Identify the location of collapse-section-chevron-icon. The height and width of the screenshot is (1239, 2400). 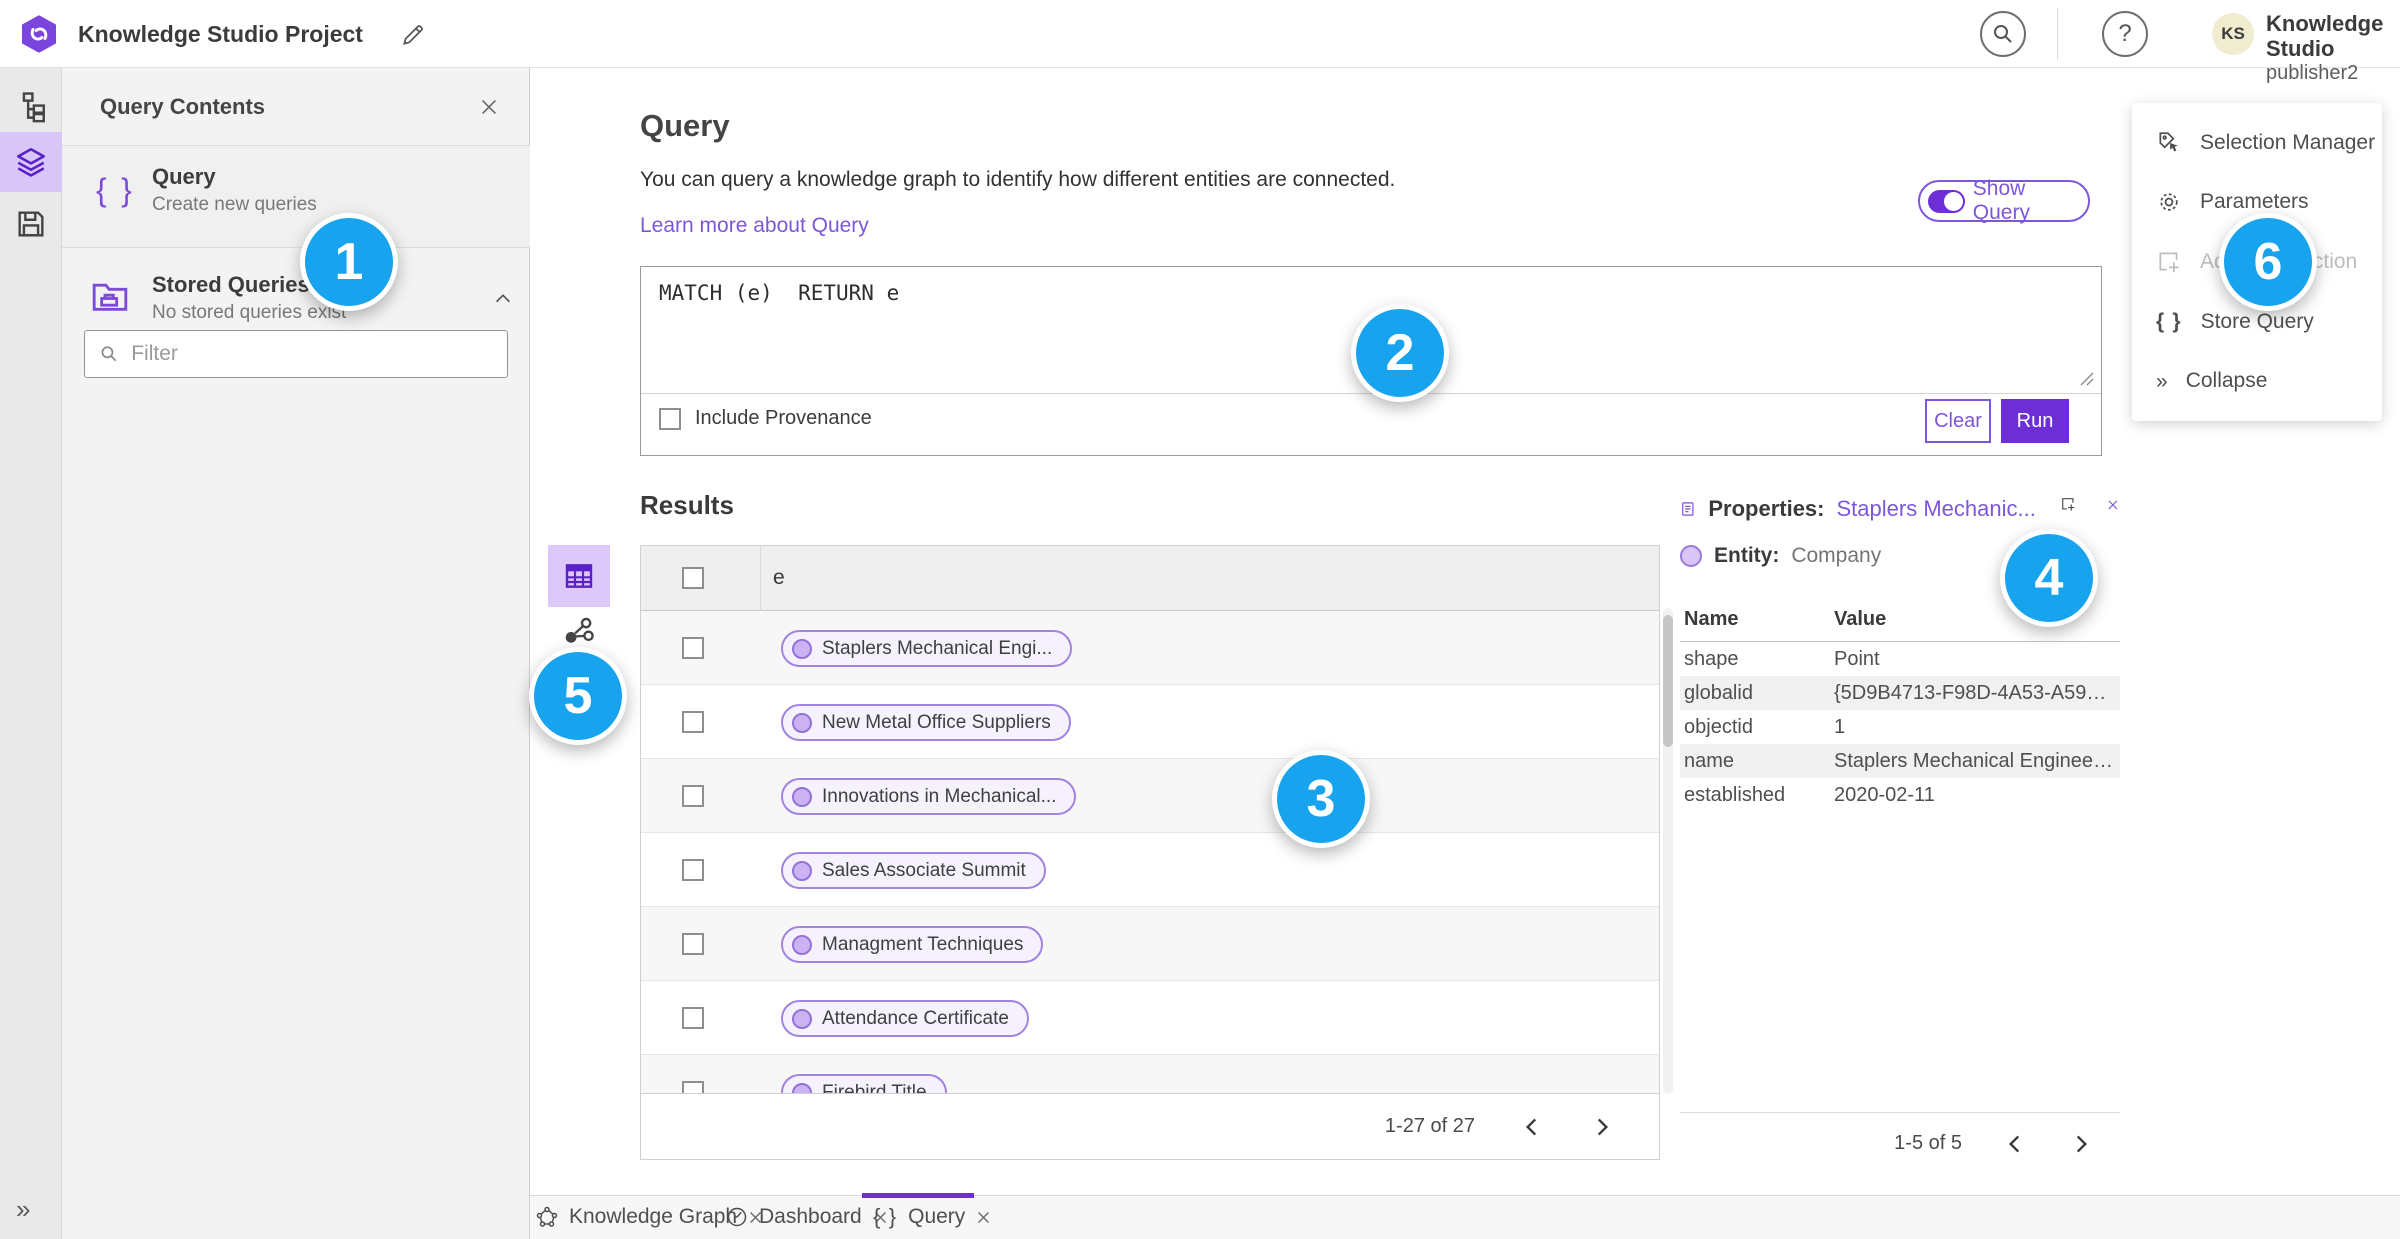
(503, 299).